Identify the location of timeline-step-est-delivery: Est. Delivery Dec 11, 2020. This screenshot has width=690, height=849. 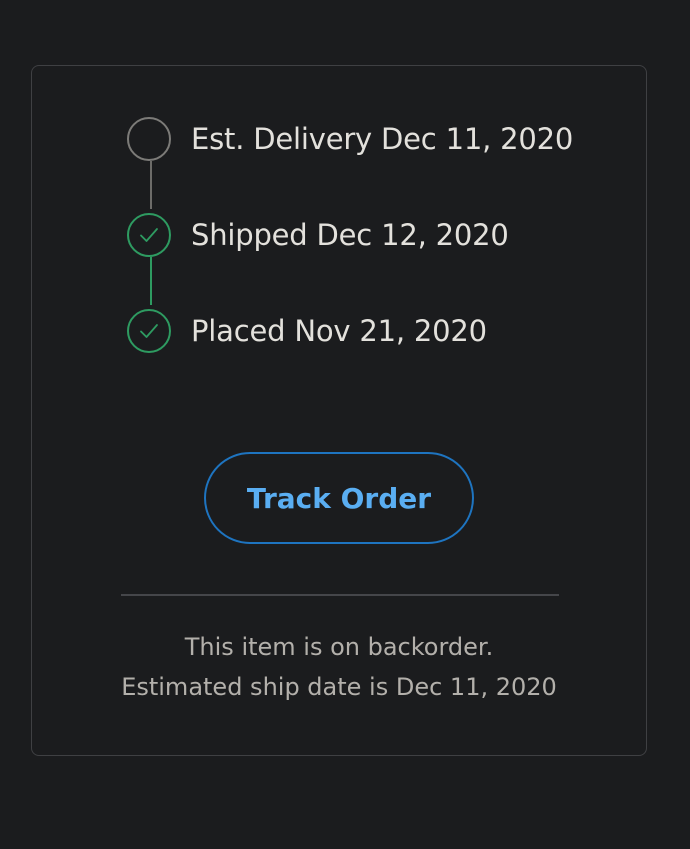
(350, 139).